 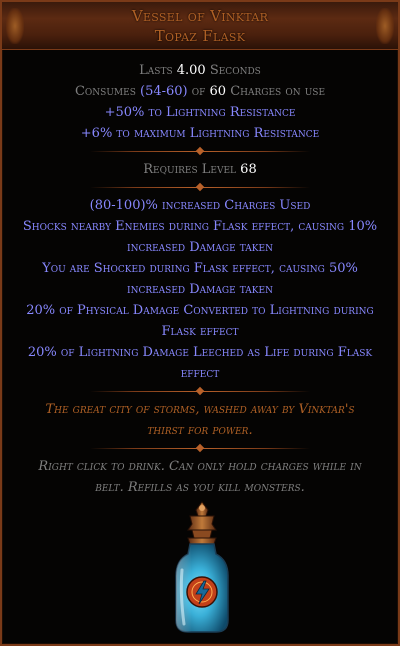 I want to click on charges-of: of, so click(x=198, y=91).